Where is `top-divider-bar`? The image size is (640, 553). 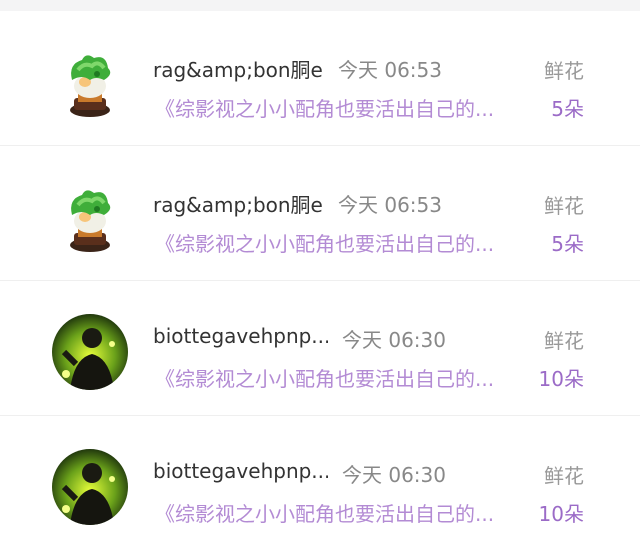 top-divider-bar is located at coordinates (320, 5).